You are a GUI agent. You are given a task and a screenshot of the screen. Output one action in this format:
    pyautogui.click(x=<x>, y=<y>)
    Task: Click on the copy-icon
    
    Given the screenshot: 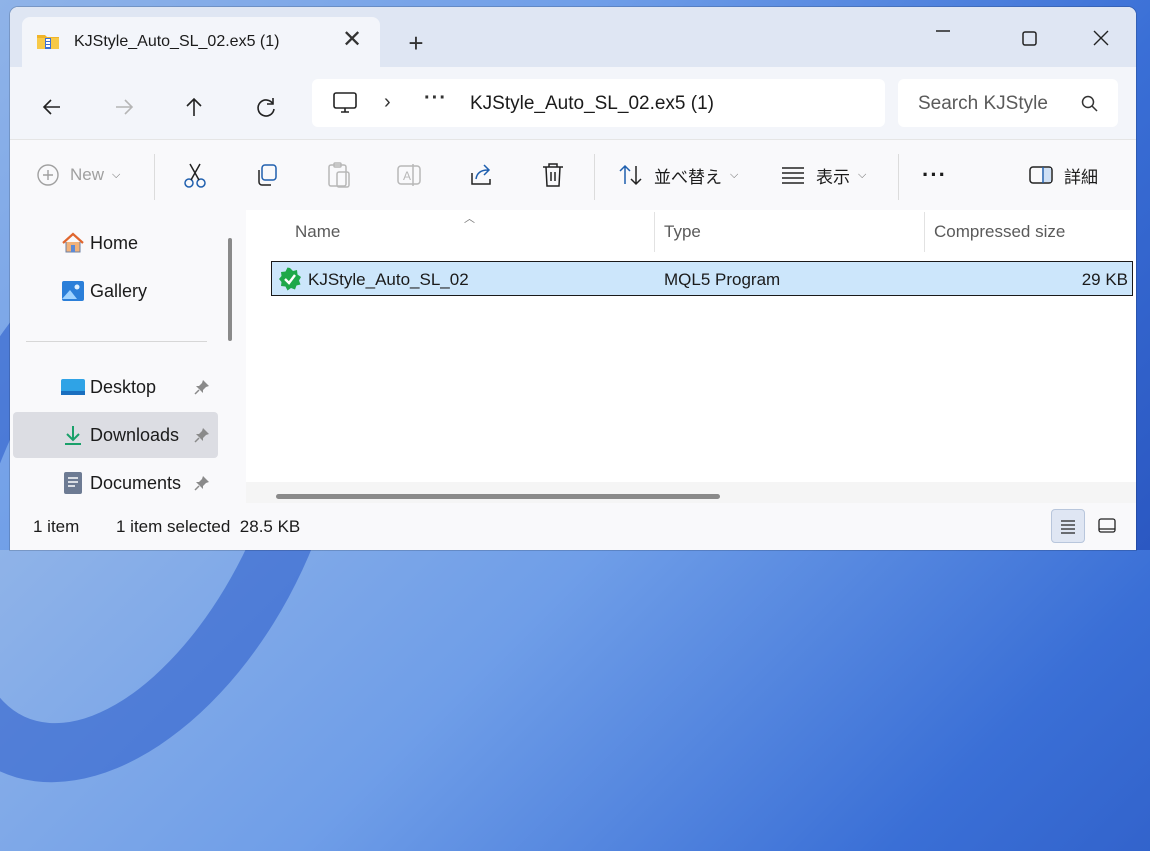 What is the action you would take?
    pyautogui.click(x=267, y=175)
    